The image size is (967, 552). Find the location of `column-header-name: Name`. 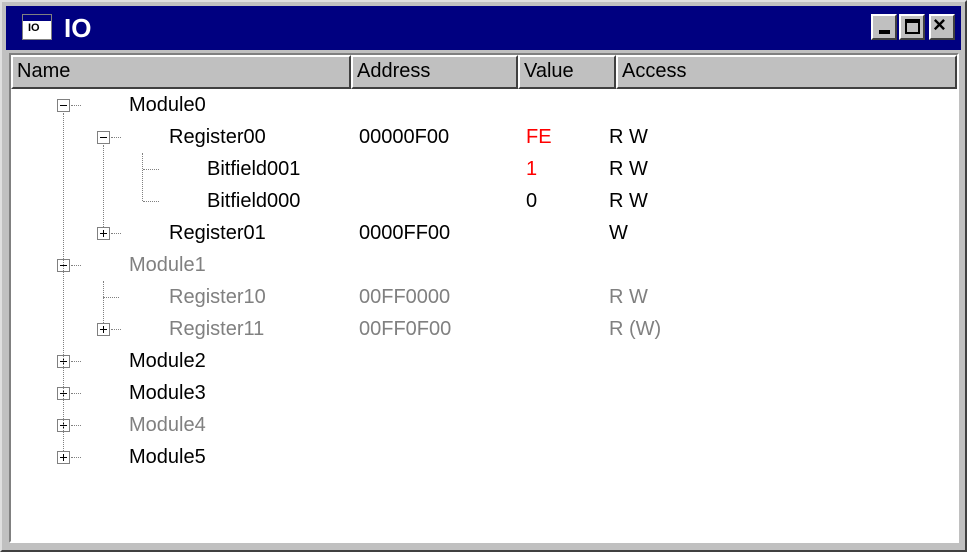

column-header-name: Name is located at coordinates (181, 72).